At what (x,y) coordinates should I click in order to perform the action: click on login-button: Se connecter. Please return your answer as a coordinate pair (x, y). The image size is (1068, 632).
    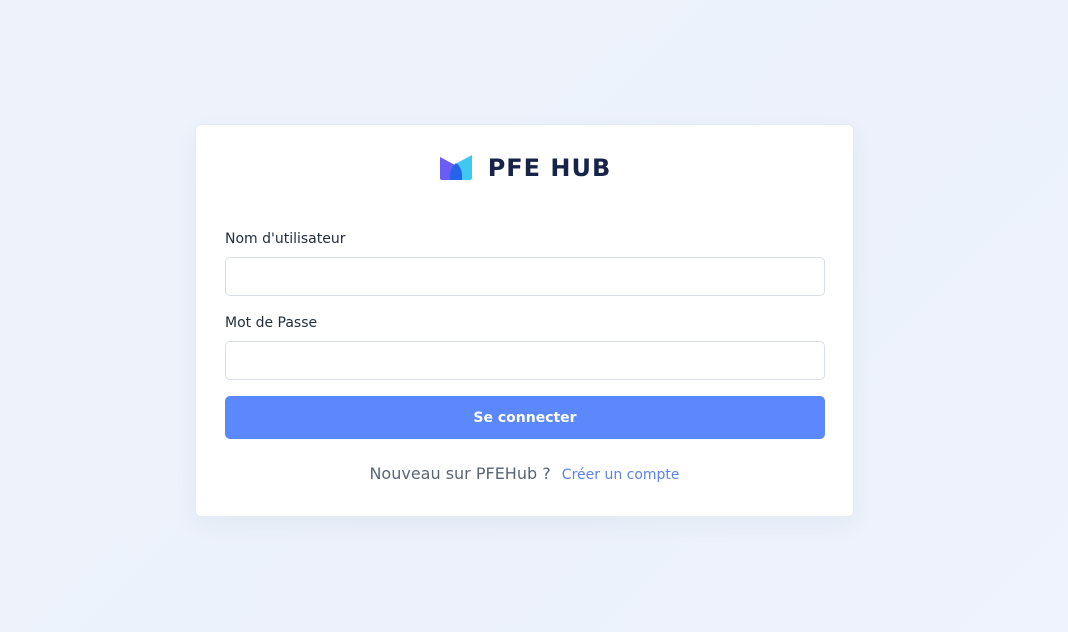
    Looking at the image, I should click on (525, 417).